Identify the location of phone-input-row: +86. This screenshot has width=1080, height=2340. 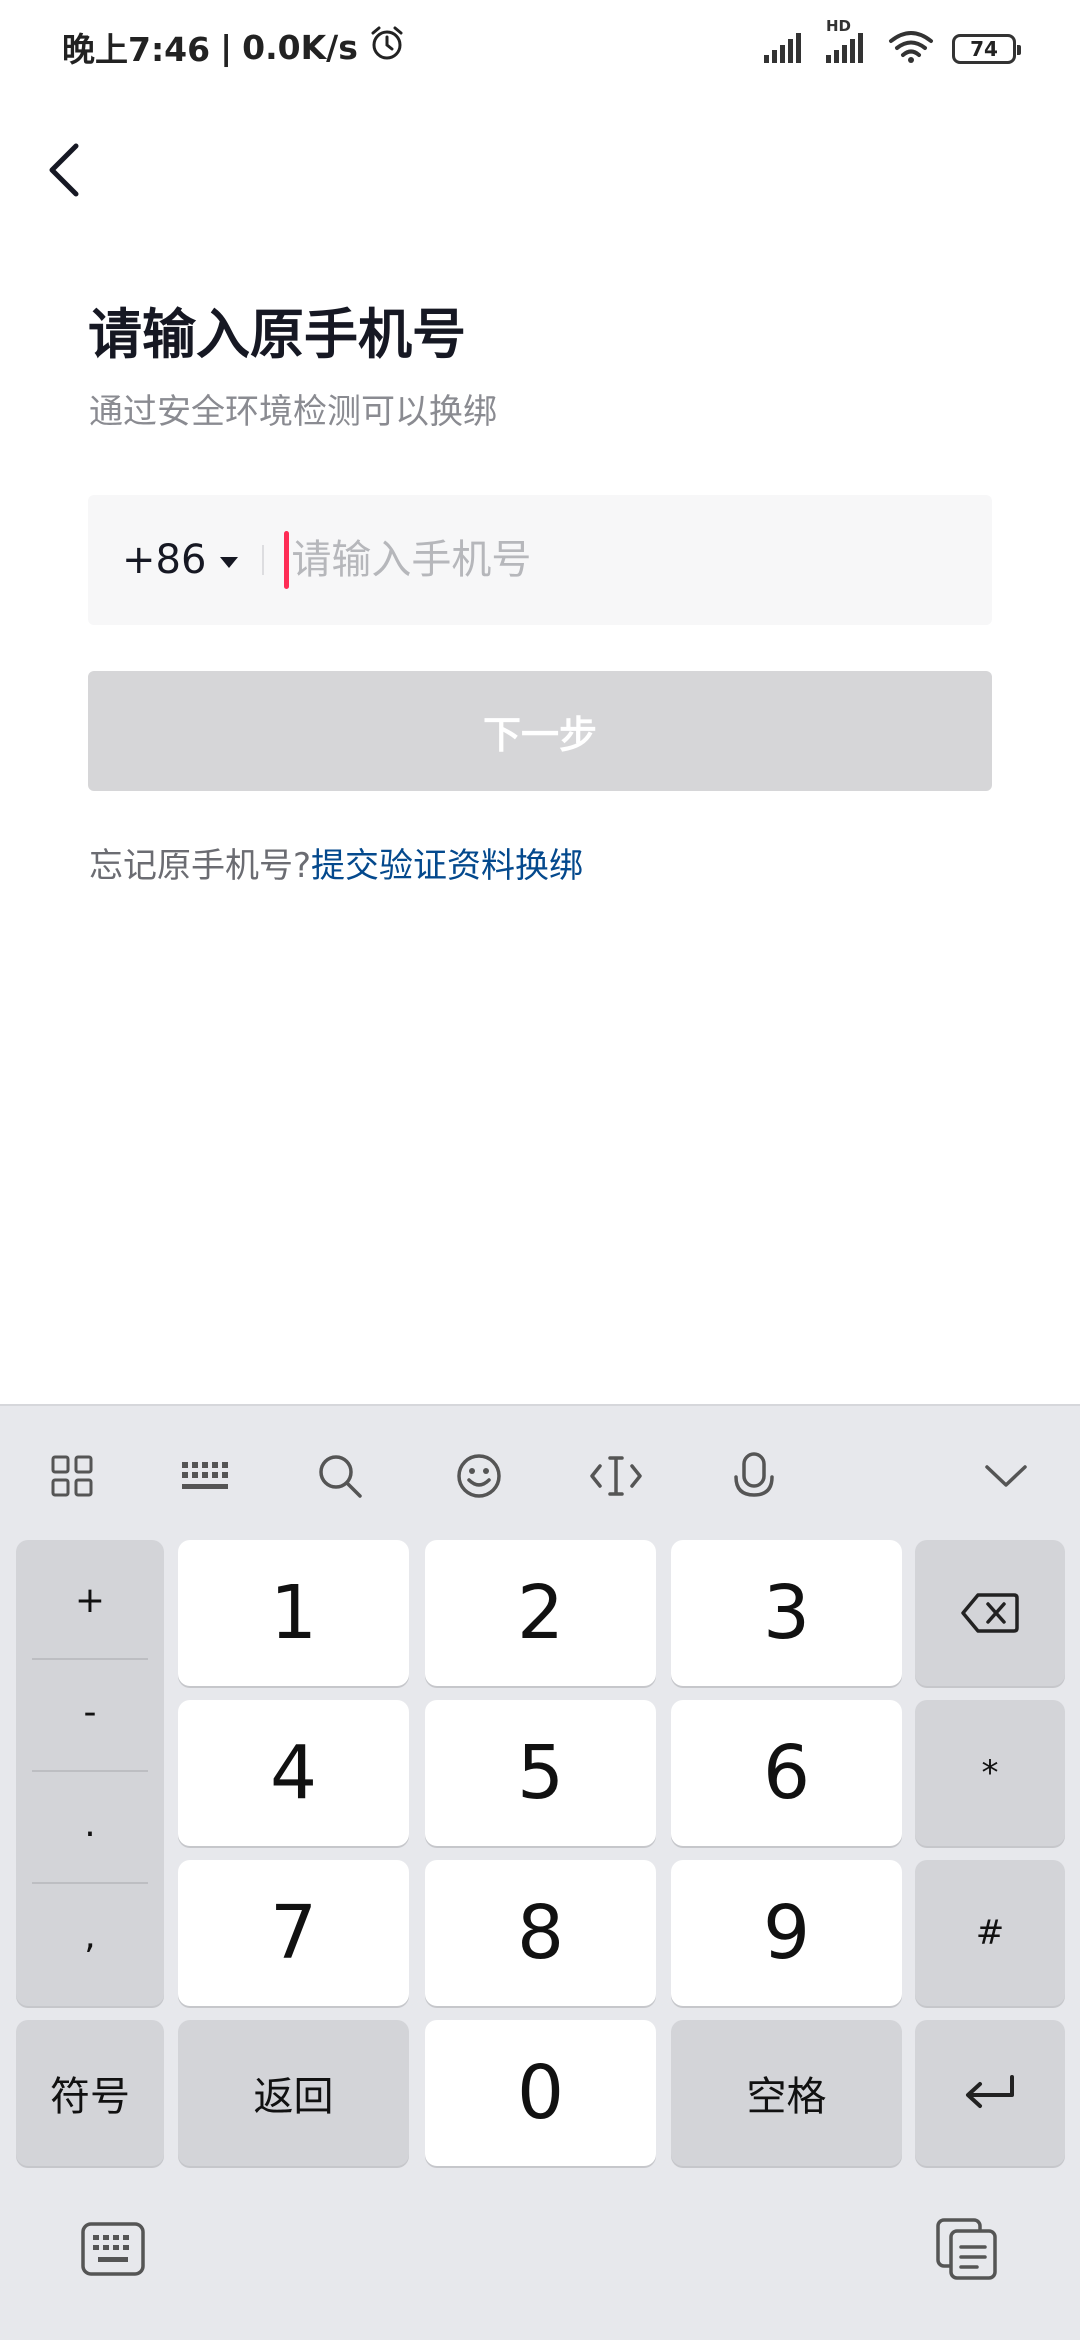
(540, 560).